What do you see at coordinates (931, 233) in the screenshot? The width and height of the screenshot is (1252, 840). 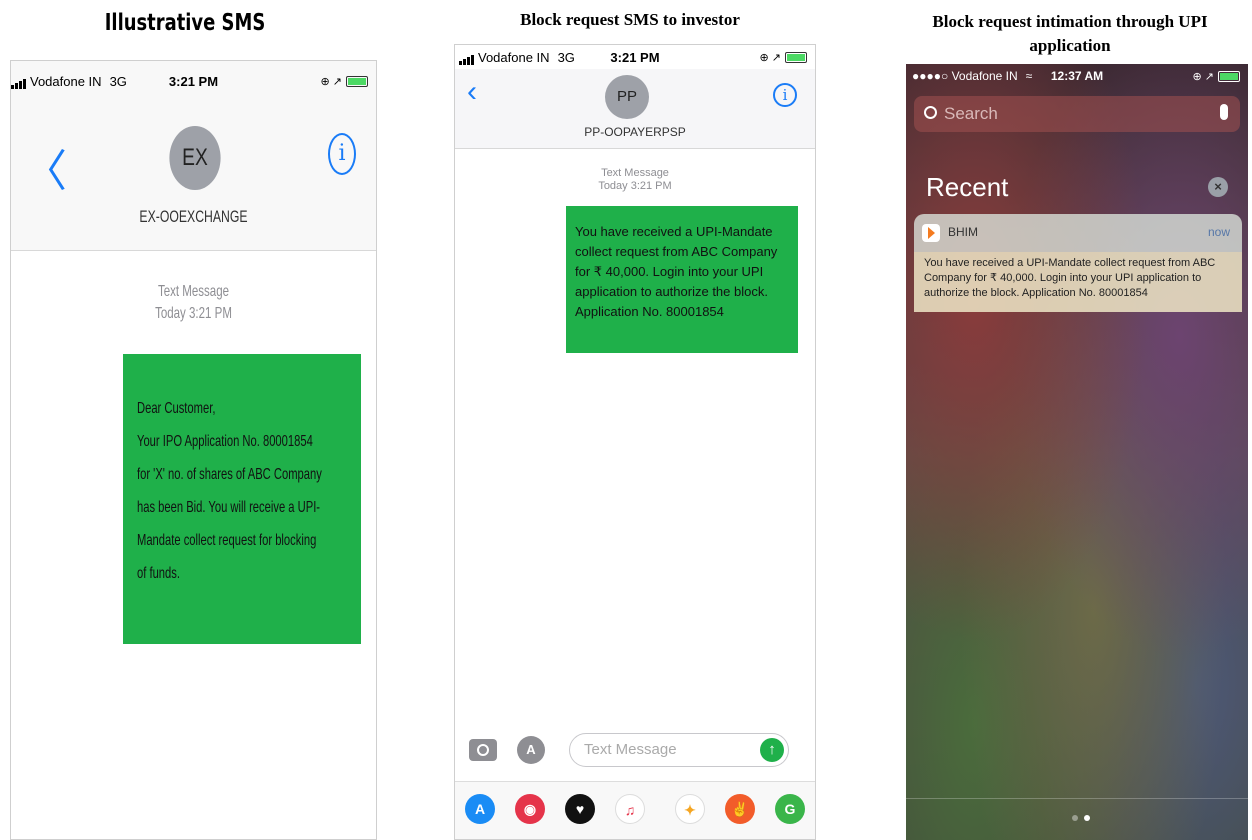 I see `bhim-logo-icon` at bounding box center [931, 233].